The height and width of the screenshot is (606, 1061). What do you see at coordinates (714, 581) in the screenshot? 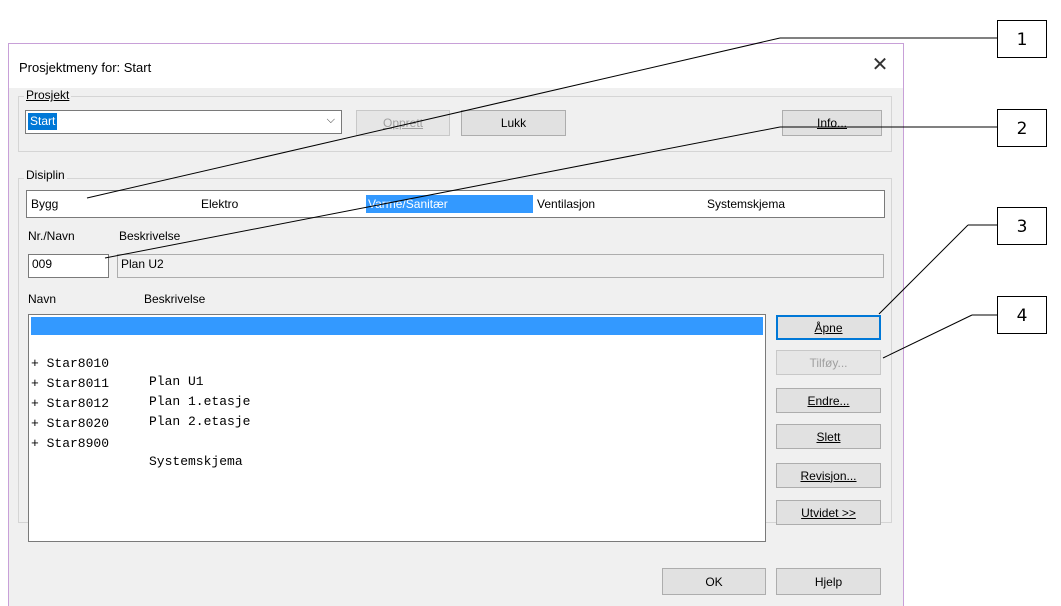
I see `ok-button: OK` at bounding box center [714, 581].